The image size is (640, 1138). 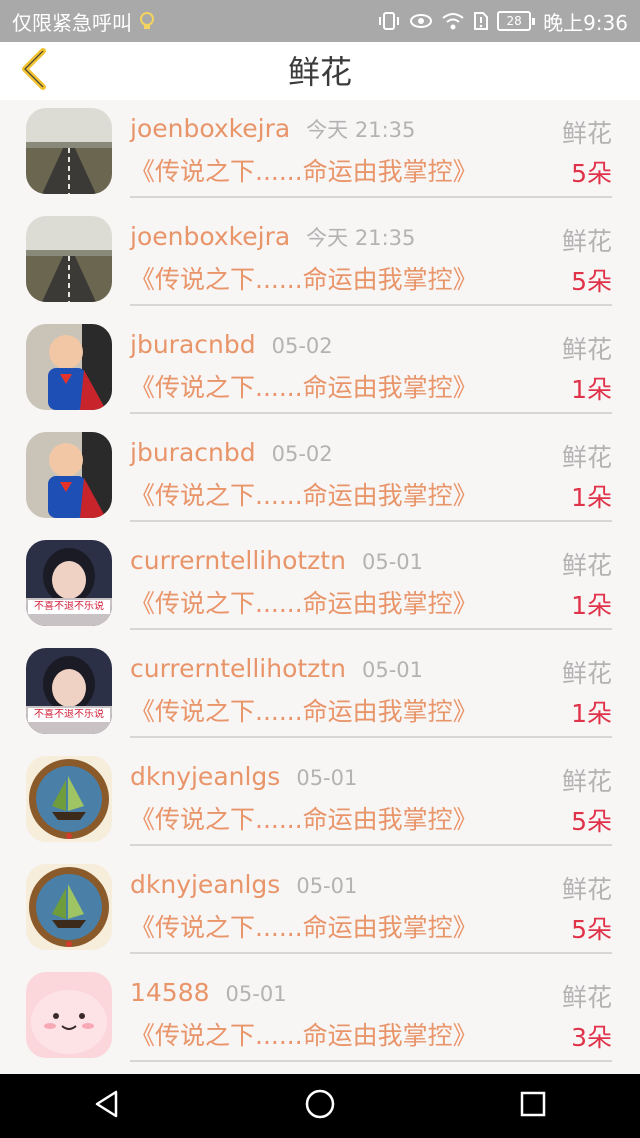 I want to click on system-nav-bar, so click(x=320, y=1106).